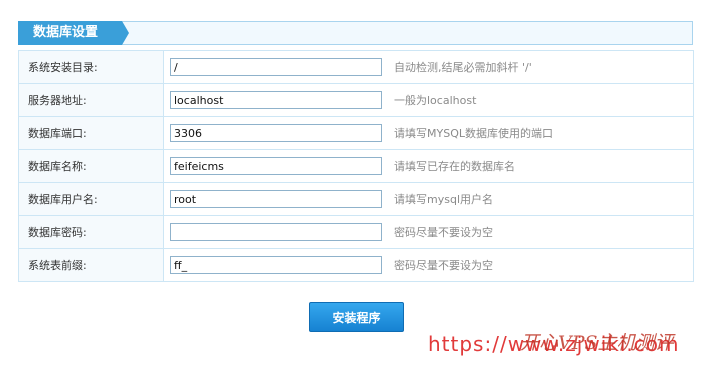 The width and height of the screenshot is (724, 370). I want to click on db-user-label: 数据库用户名:, so click(91, 199).